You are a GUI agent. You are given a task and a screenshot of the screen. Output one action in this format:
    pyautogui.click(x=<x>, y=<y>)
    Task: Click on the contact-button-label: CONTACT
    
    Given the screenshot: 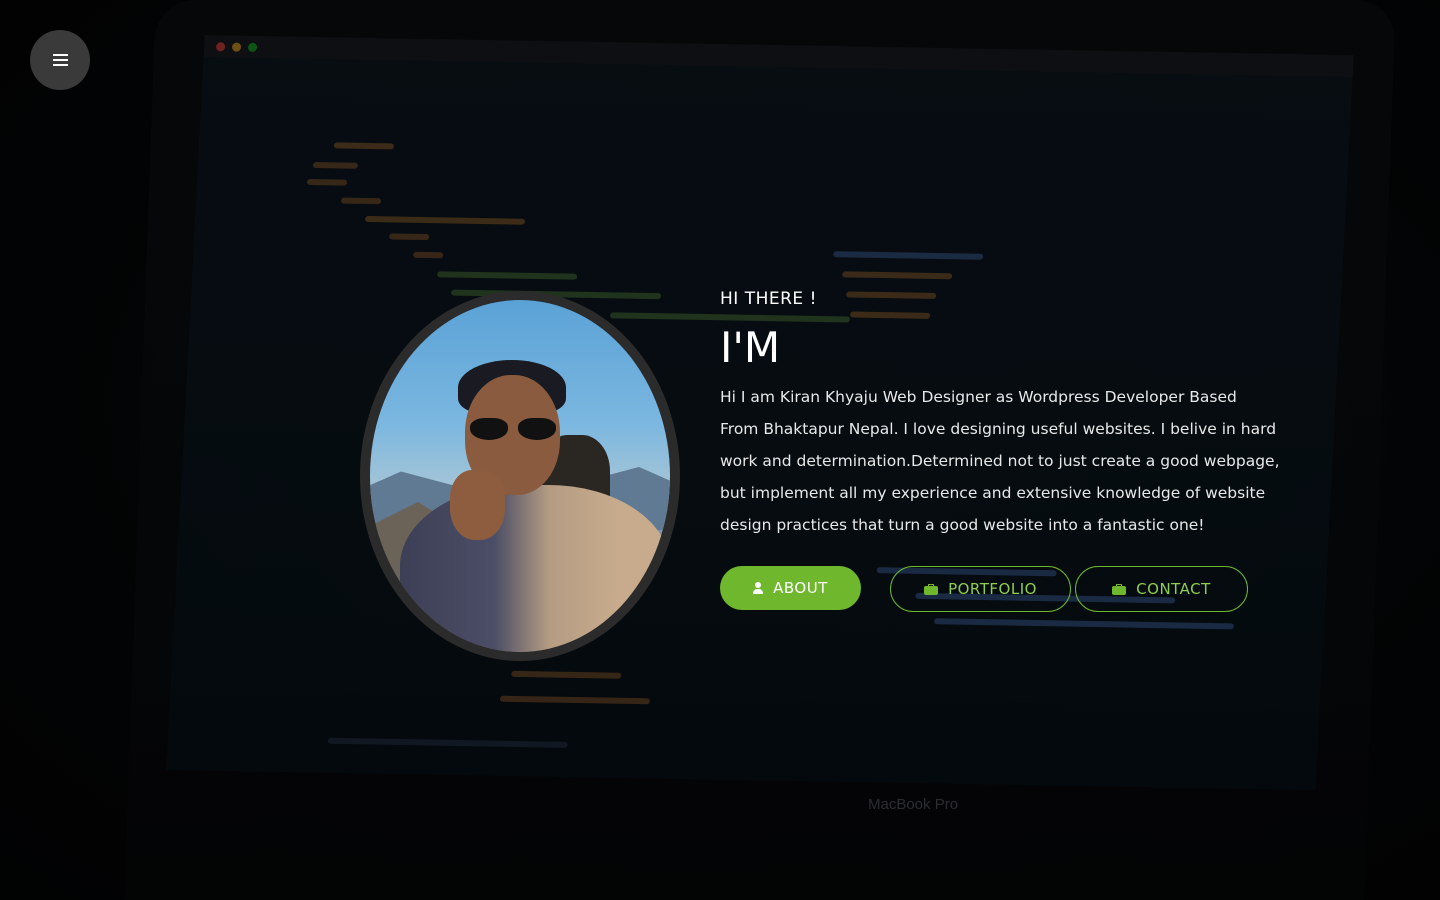 What is the action you would take?
    pyautogui.click(x=1173, y=589)
    